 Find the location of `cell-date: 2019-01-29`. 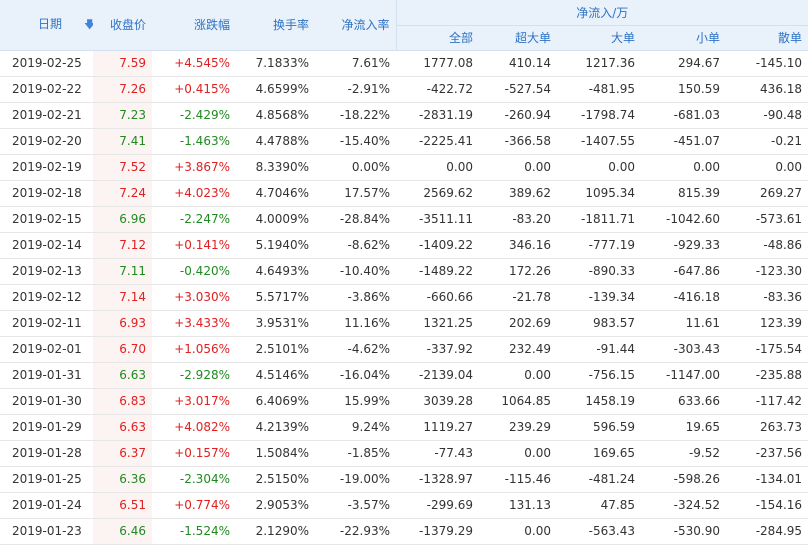

cell-date: 2019-01-29 is located at coordinates (46, 427).